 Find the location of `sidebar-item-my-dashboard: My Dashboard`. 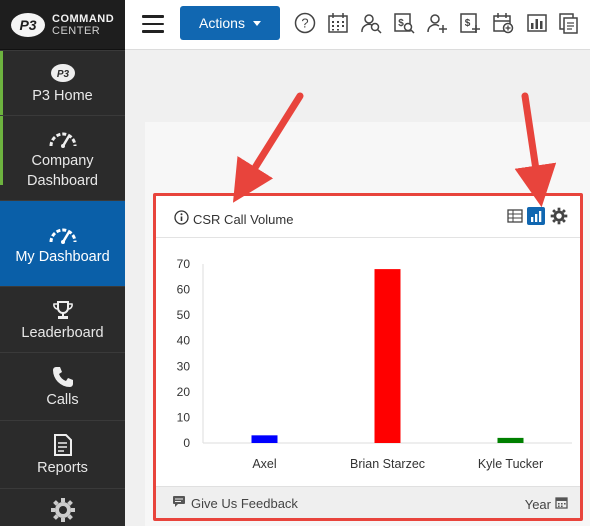

sidebar-item-my-dashboard: My Dashboard is located at coordinates (62, 243).